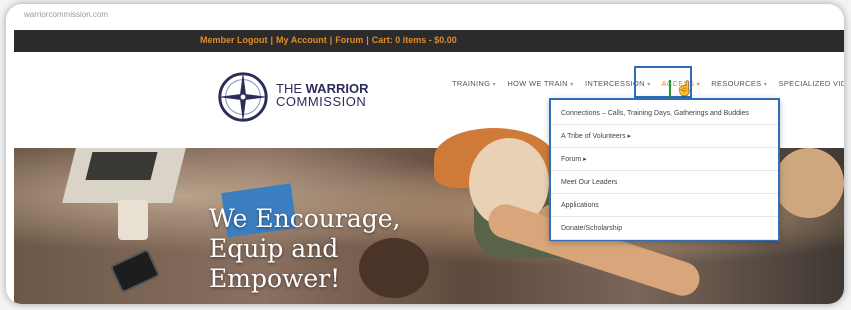 This screenshot has height=310, width=851. Describe the element at coordinates (66, 14) in the screenshot. I see `address-bar: warriorcommission.com` at that location.